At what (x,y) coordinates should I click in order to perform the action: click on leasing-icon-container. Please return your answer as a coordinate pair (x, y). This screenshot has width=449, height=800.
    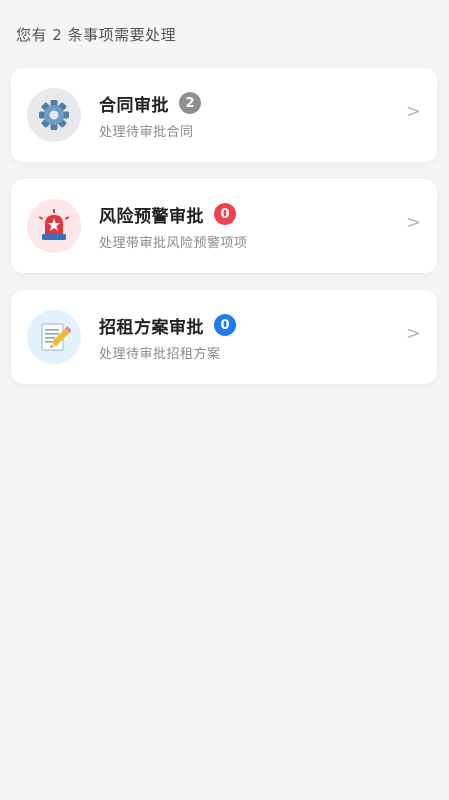
    Looking at the image, I should click on (54, 337).